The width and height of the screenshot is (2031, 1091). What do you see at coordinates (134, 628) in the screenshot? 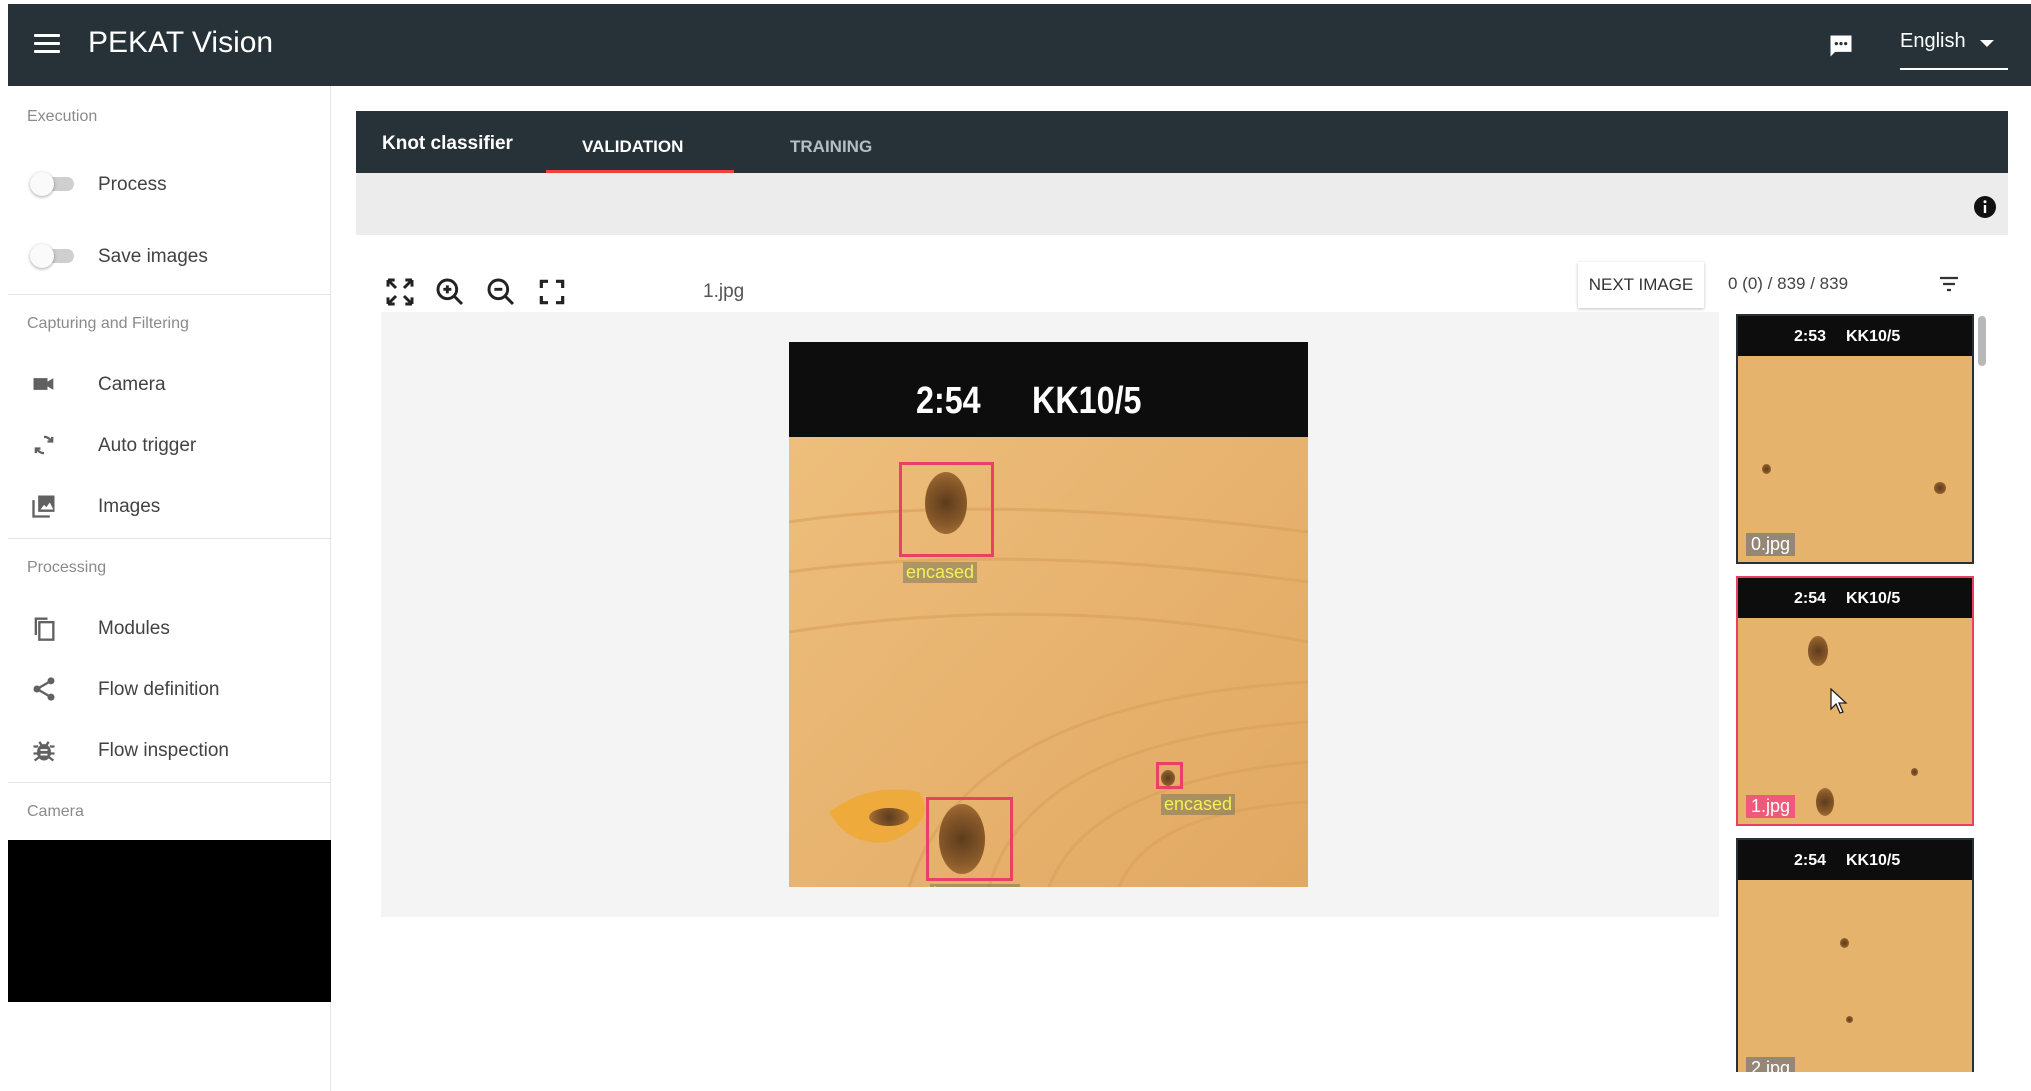
I see `sidebar-item-label: Modules` at bounding box center [134, 628].